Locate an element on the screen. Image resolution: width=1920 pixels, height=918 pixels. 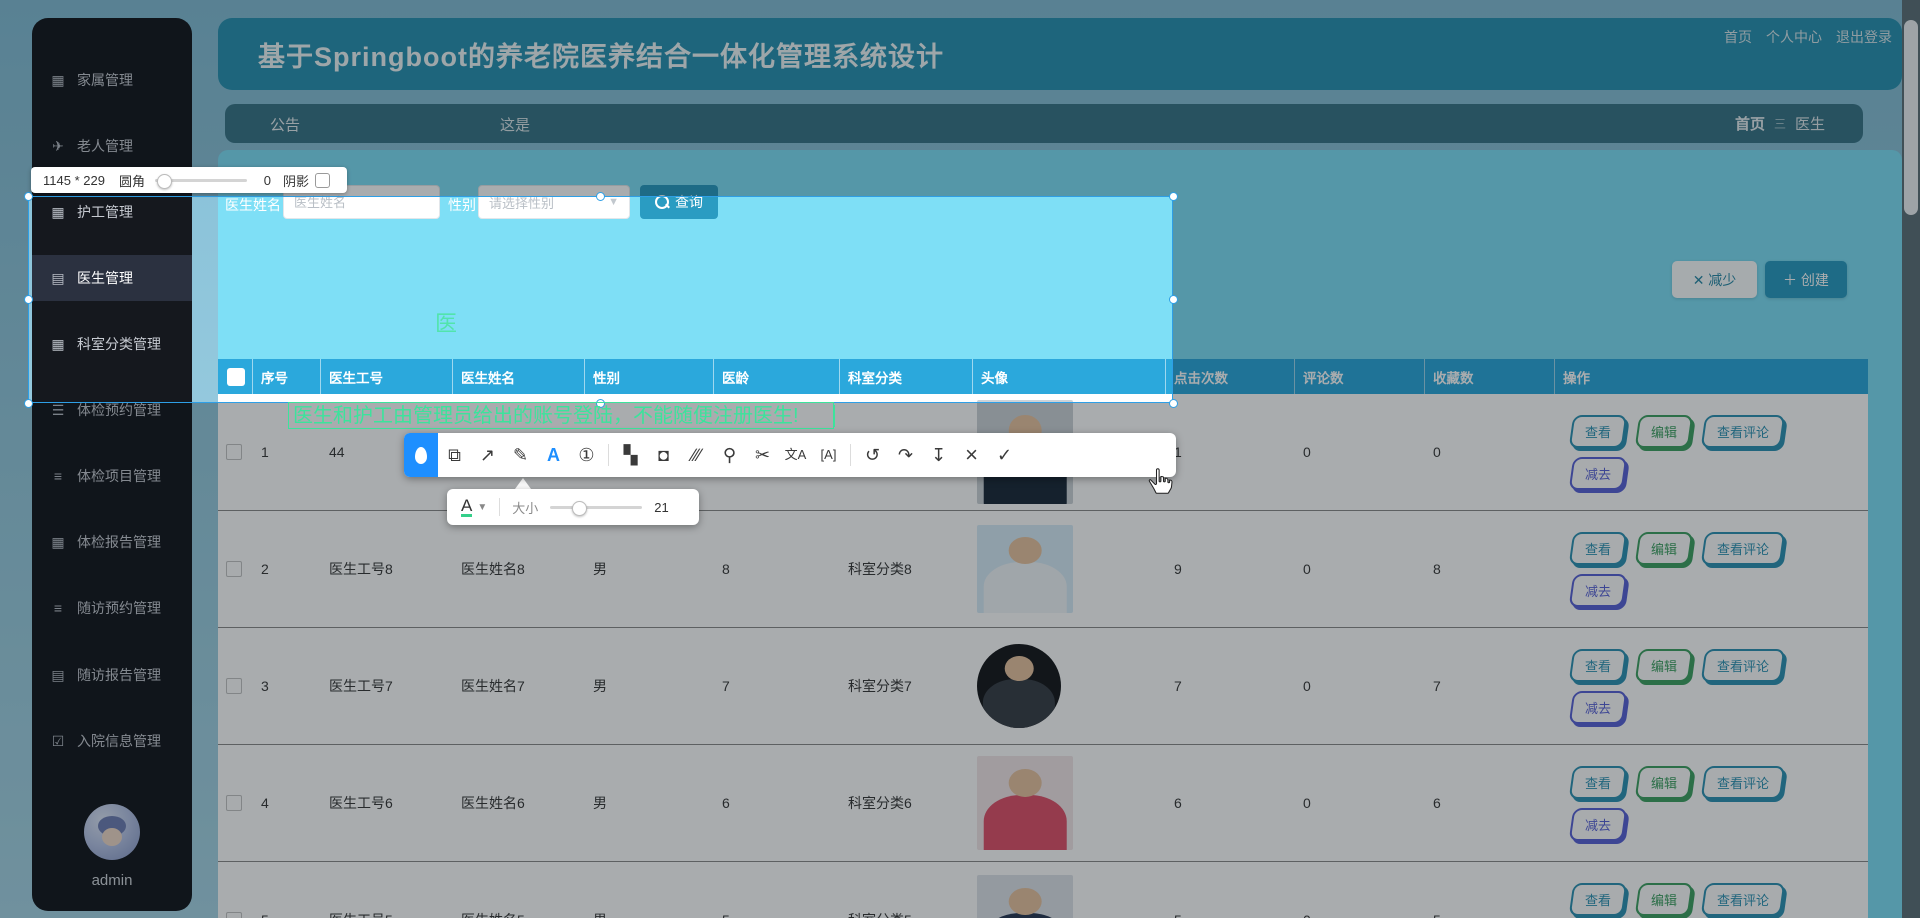
shape-tool-icon: ⧉ is located at coordinates (454, 455).